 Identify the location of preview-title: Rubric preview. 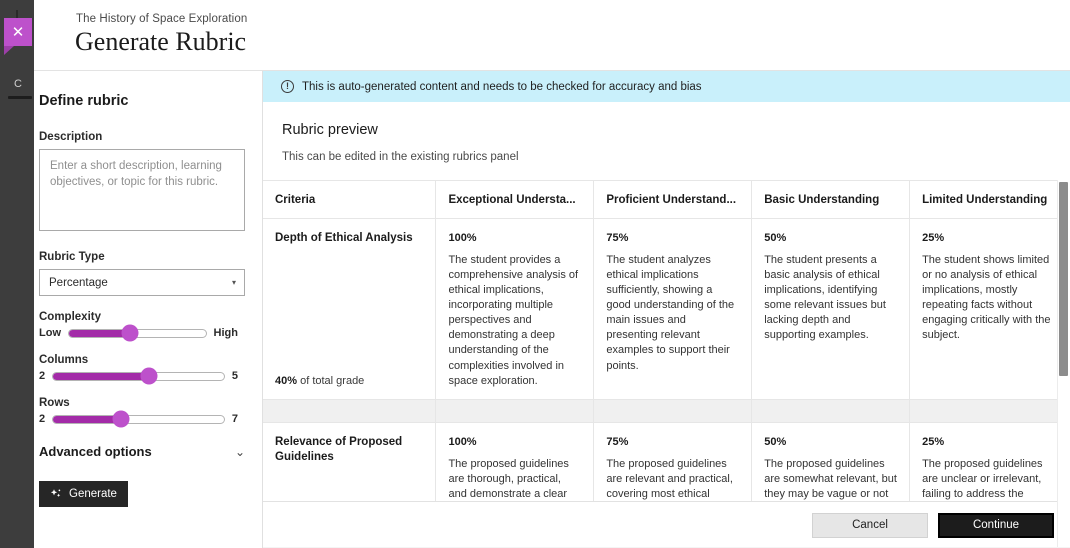
(330, 130).